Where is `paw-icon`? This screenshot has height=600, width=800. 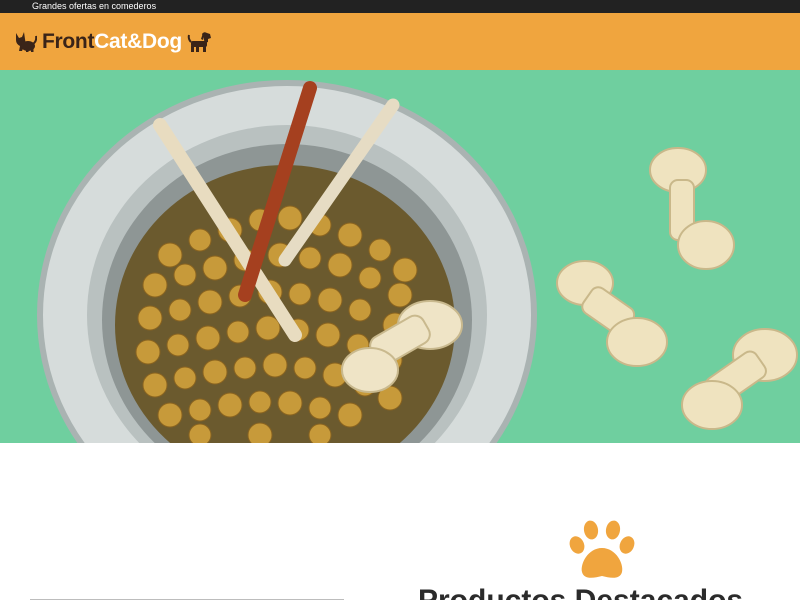
paw-icon is located at coordinates (602, 553).